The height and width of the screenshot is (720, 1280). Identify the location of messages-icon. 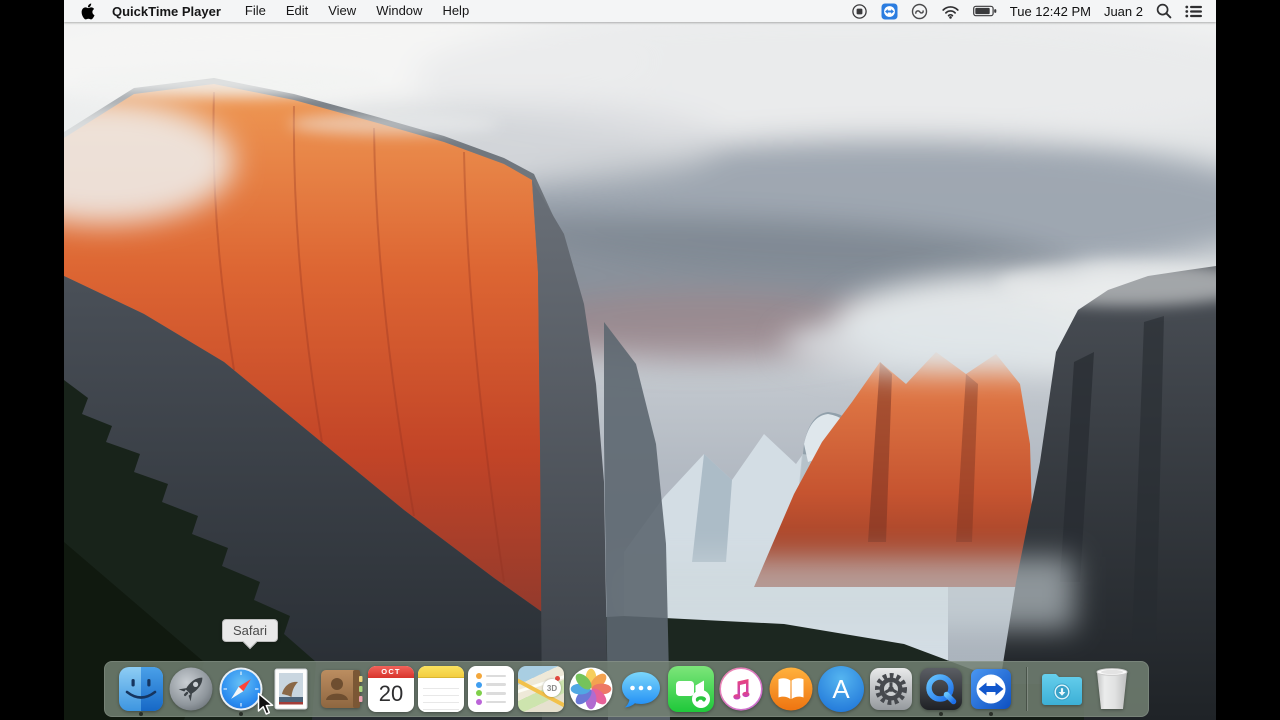
(641, 690).